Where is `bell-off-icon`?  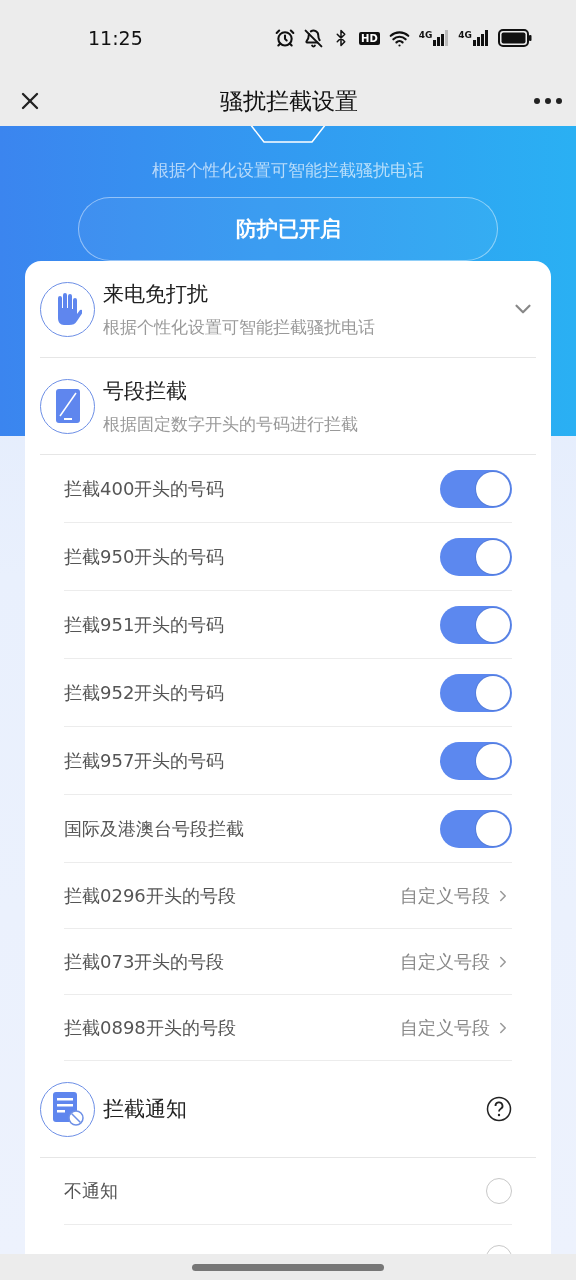 bell-off-icon is located at coordinates (313, 38).